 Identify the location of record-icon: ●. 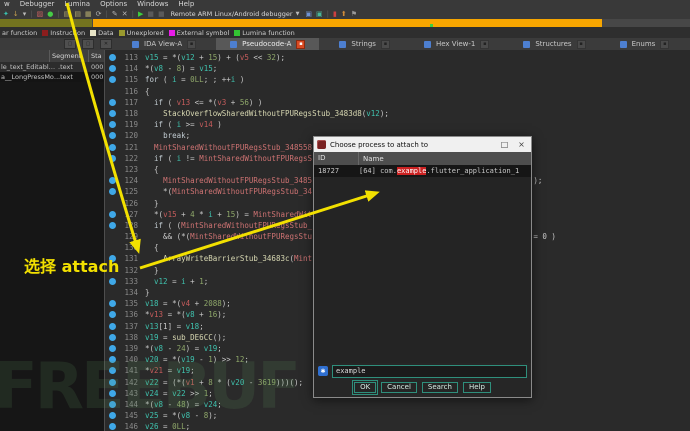
(50, 14).